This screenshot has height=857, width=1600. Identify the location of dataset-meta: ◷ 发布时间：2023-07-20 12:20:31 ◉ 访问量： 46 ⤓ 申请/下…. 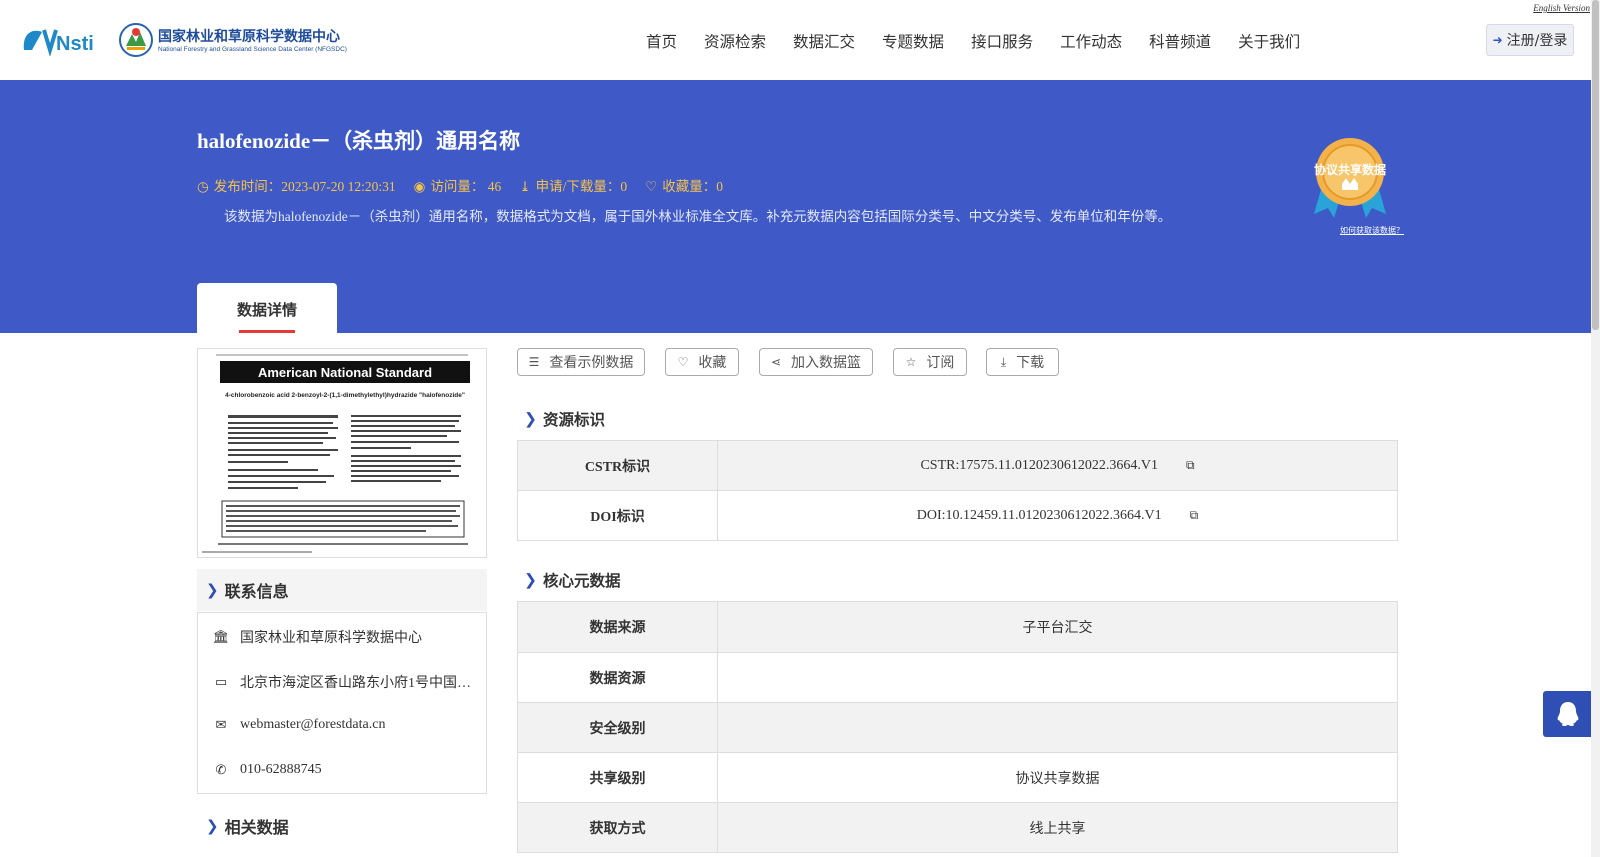
(460, 185).